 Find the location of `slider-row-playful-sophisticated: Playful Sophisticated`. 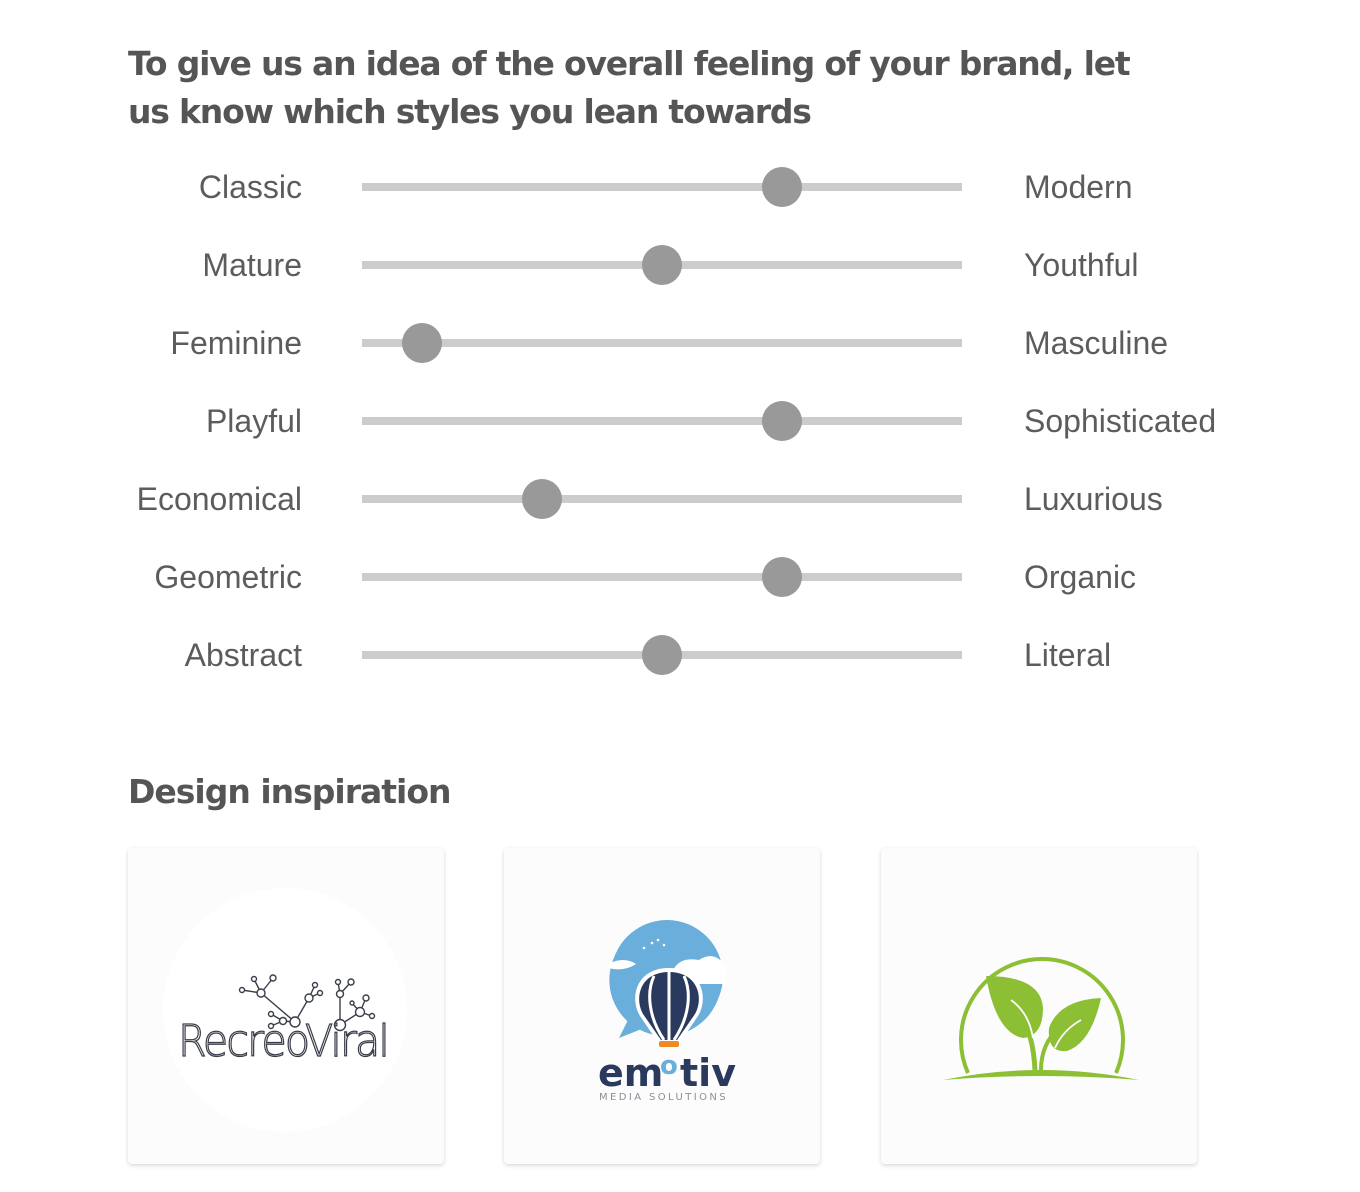

slider-row-playful-sophisticated: Playful Sophisticated is located at coordinates (680, 421).